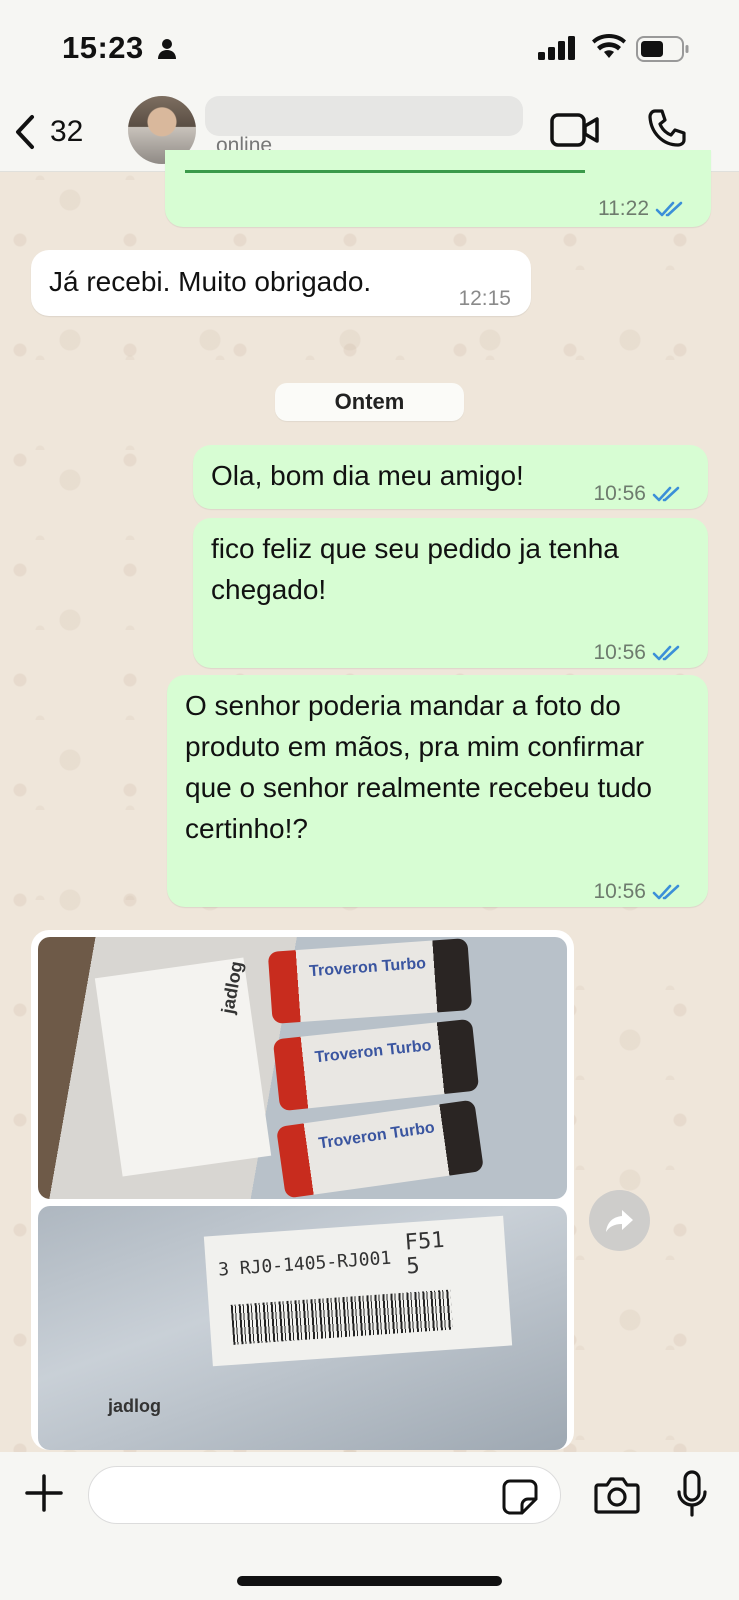  I want to click on video-call-button, so click(575, 132).